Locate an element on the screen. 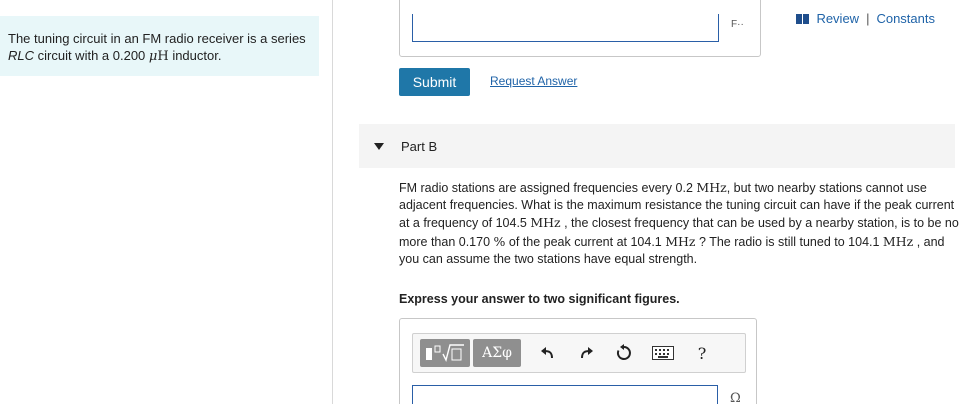  intro-circuit: RLC is located at coordinates (21, 55).